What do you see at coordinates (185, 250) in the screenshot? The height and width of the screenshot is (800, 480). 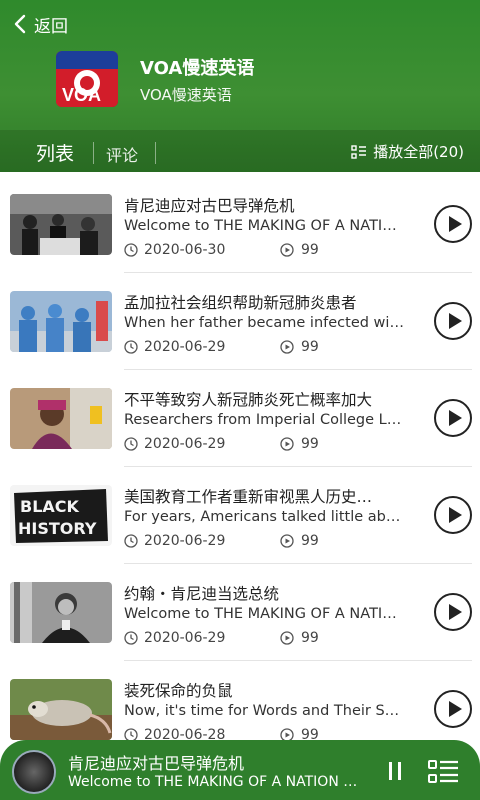 I see `date-text: 2020-06-30` at bounding box center [185, 250].